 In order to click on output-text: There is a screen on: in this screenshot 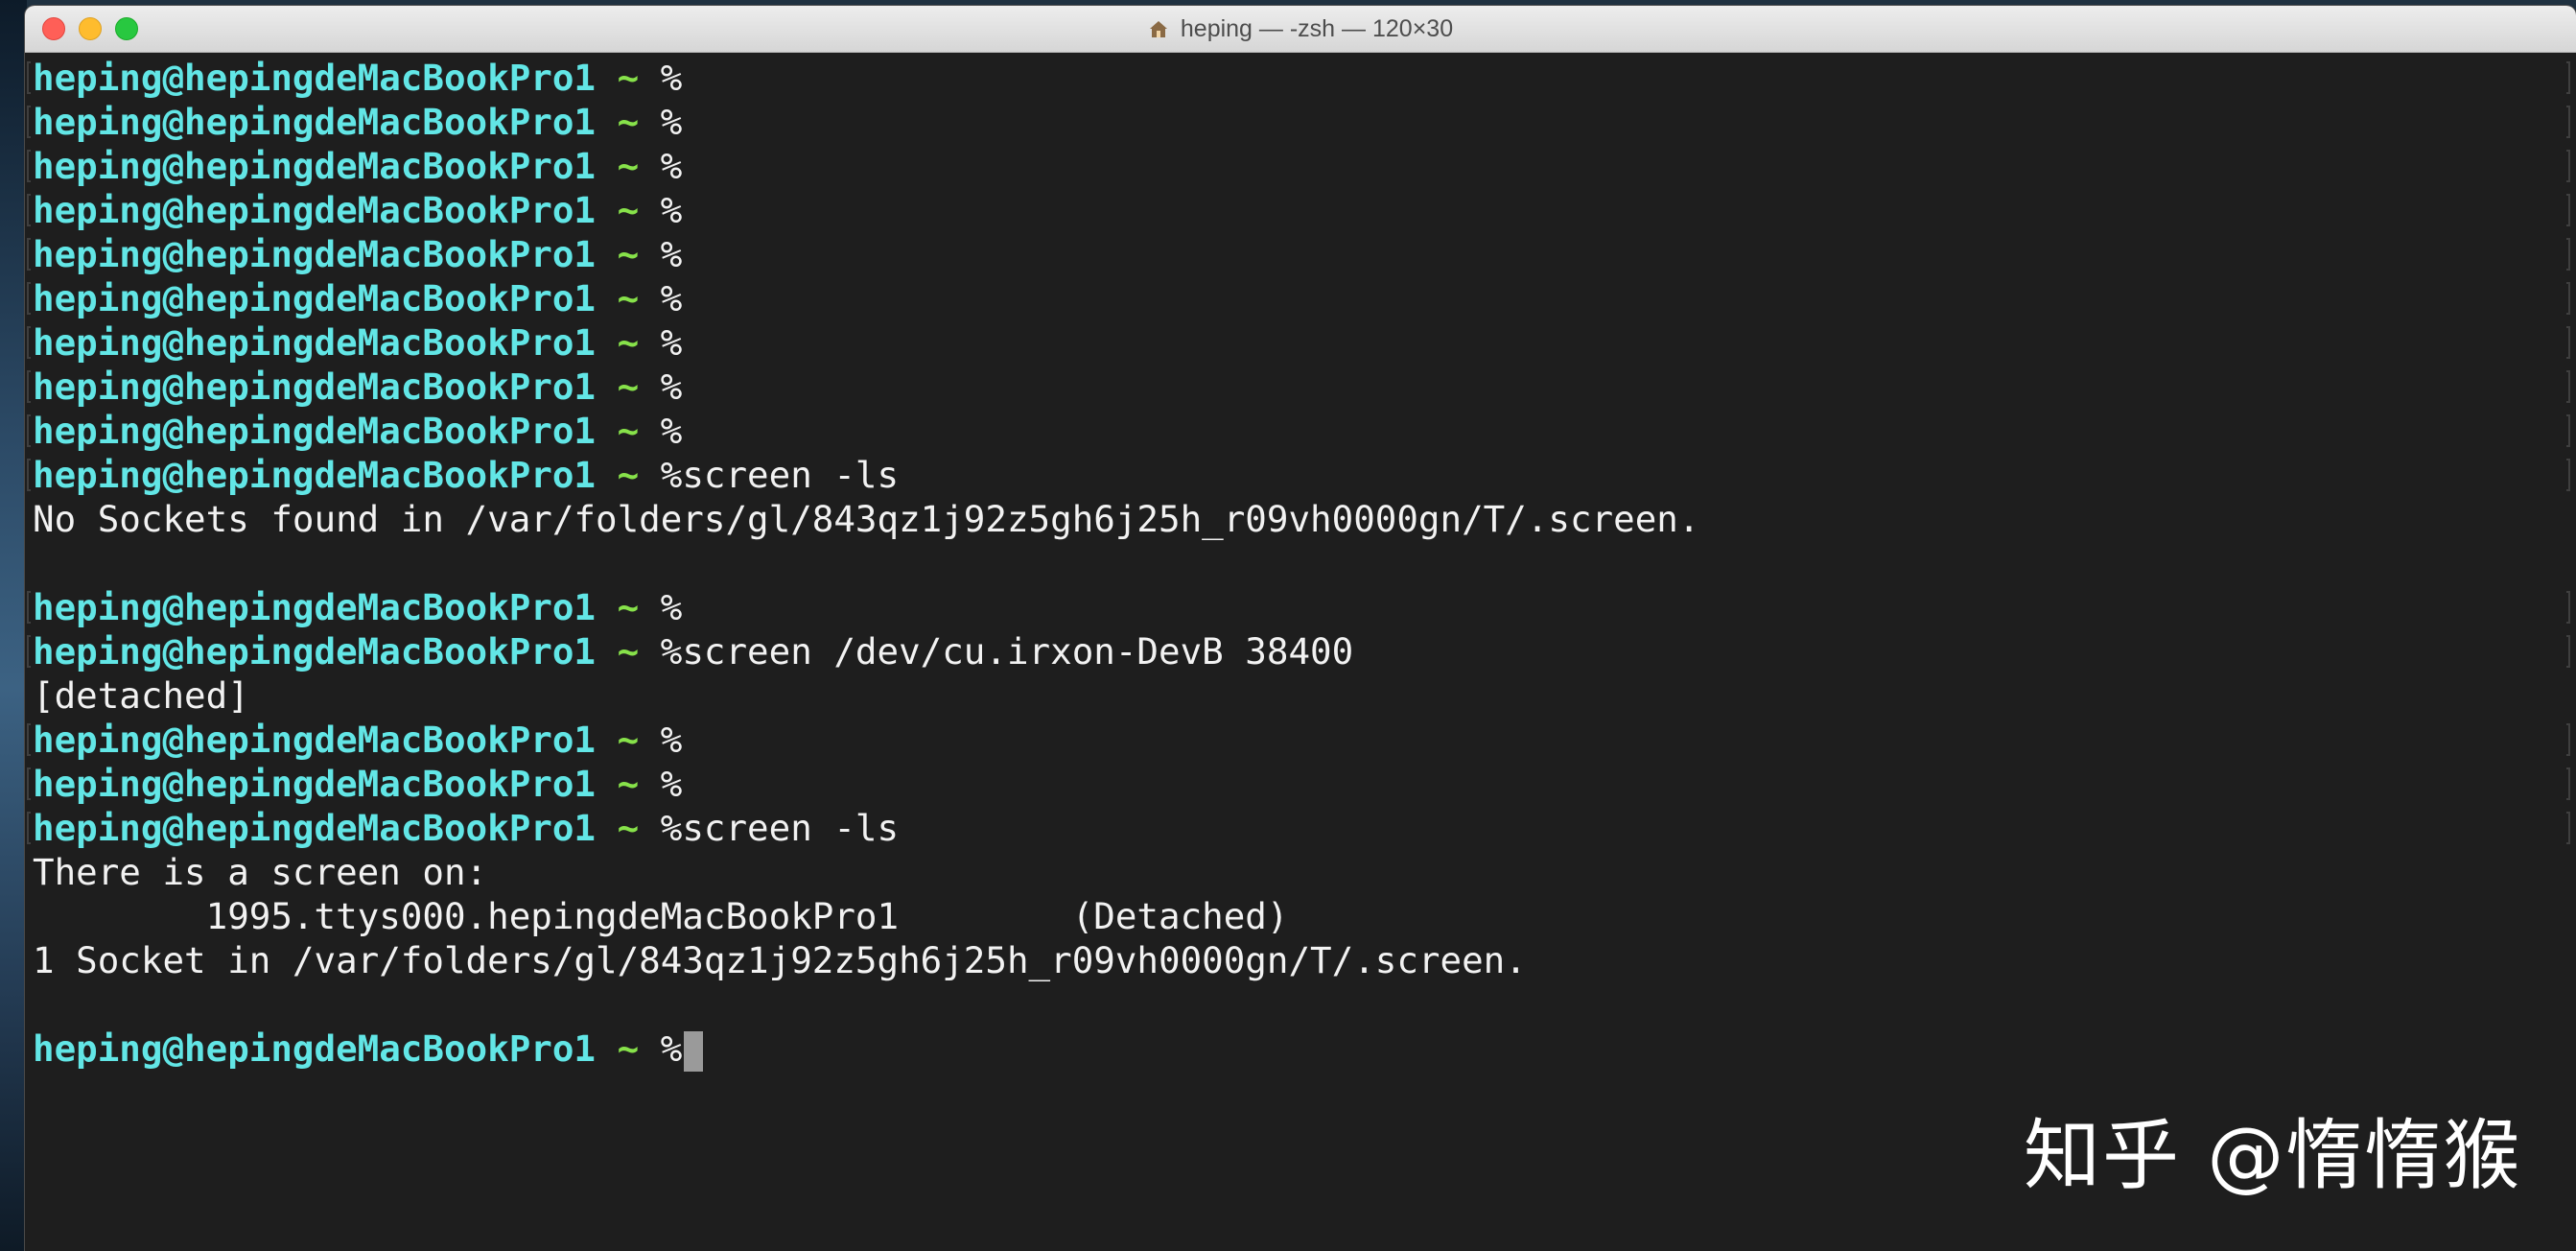, I will do `click(260, 872)`.